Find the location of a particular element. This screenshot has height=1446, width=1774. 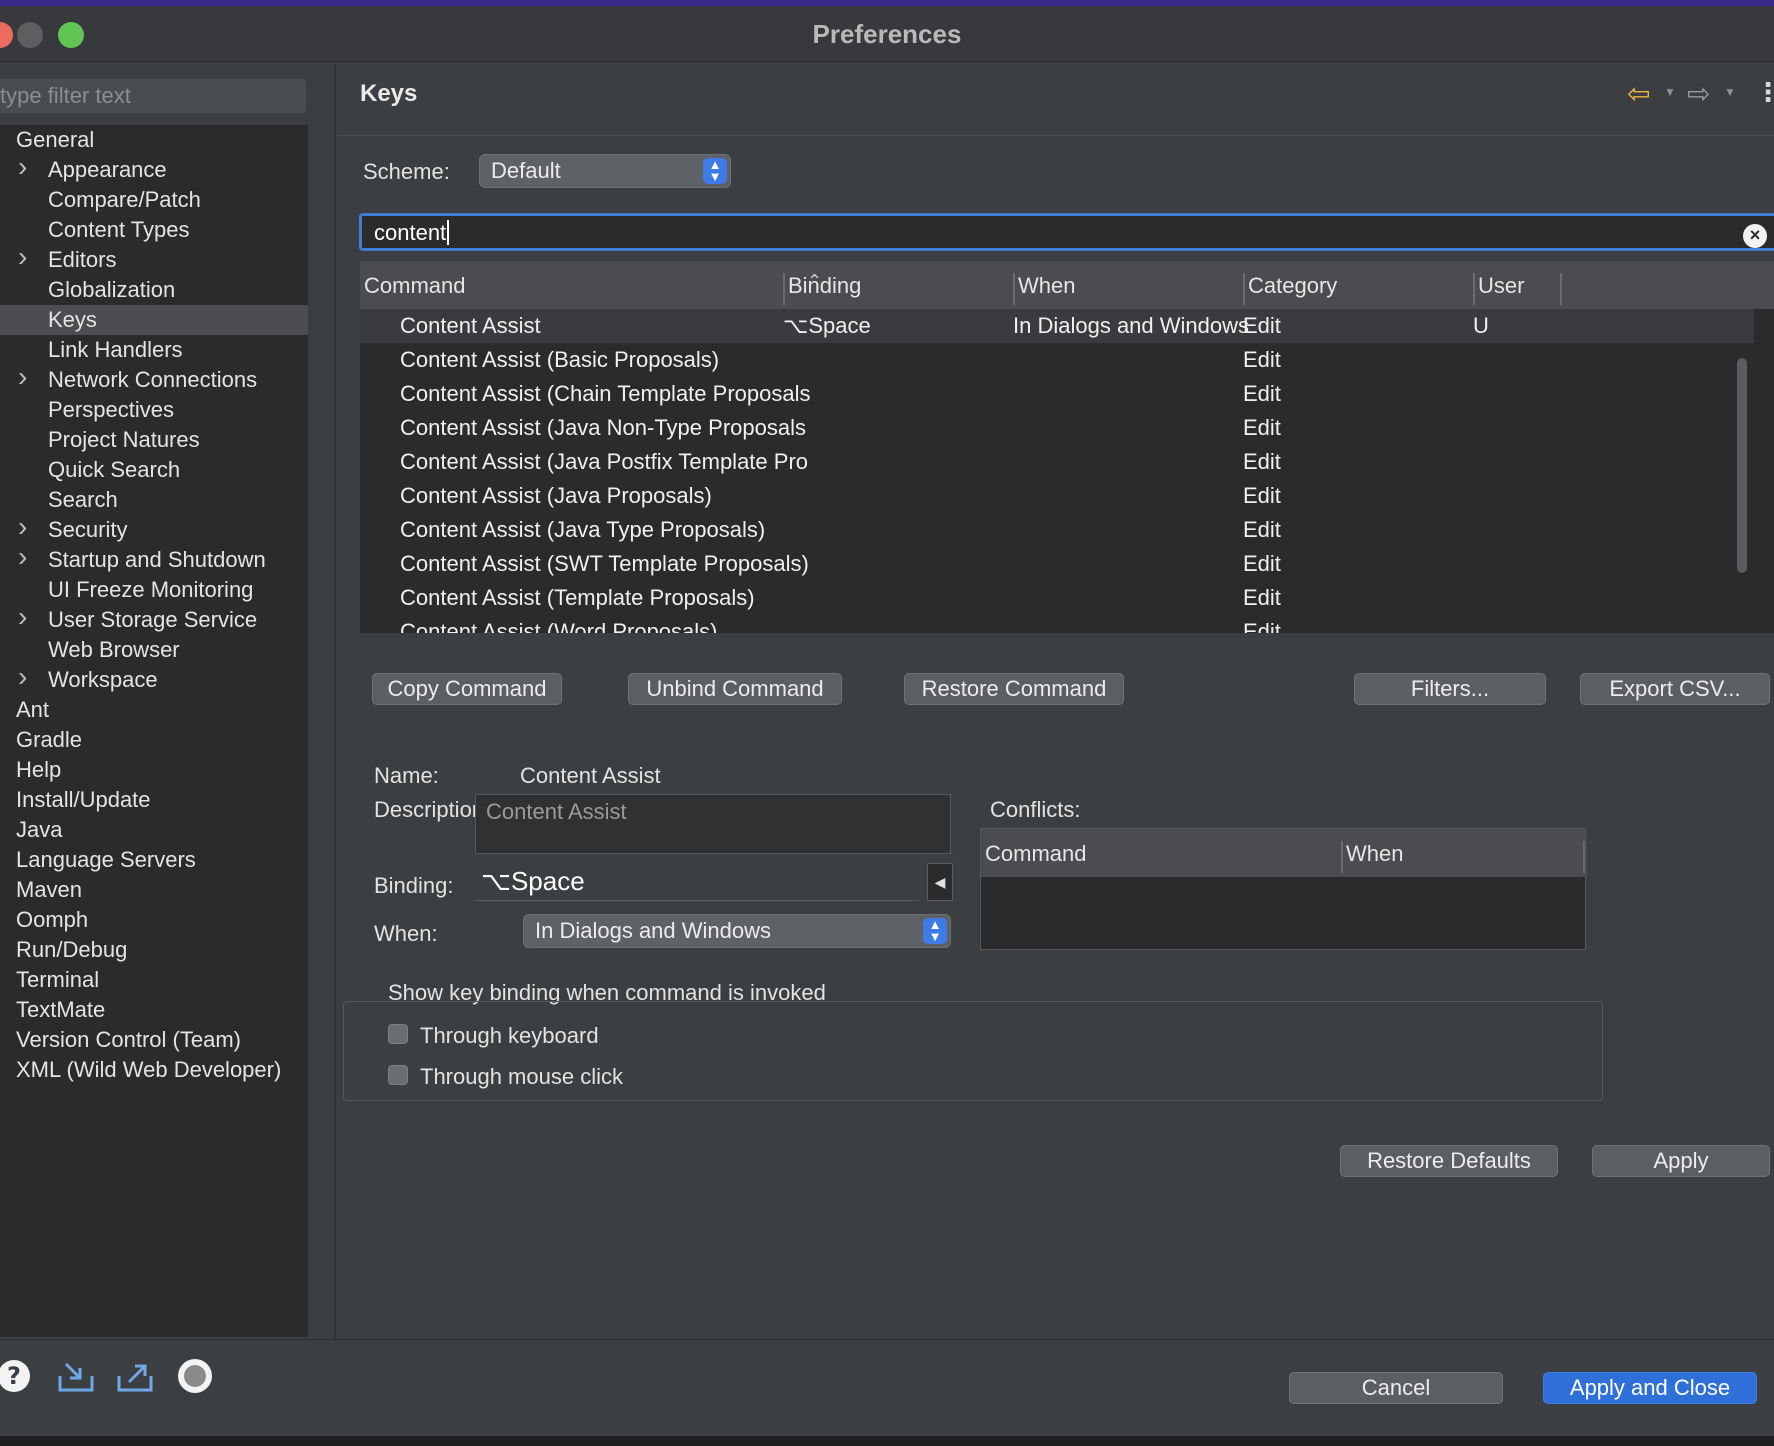

scheme-select: Default ▲ ▼ is located at coordinates (605, 171).